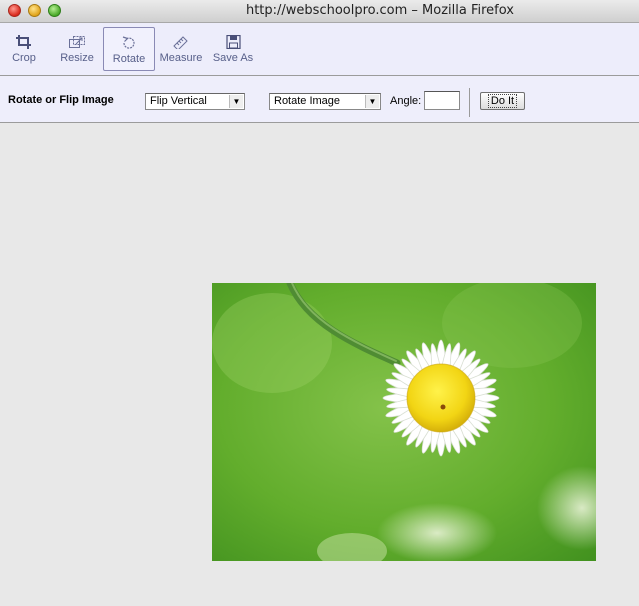 This screenshot has width=639, height=606. Describe the element at coordinates (61, 100) in the screenshot. I see `options-title: Rotate or Flip Image` at that location.